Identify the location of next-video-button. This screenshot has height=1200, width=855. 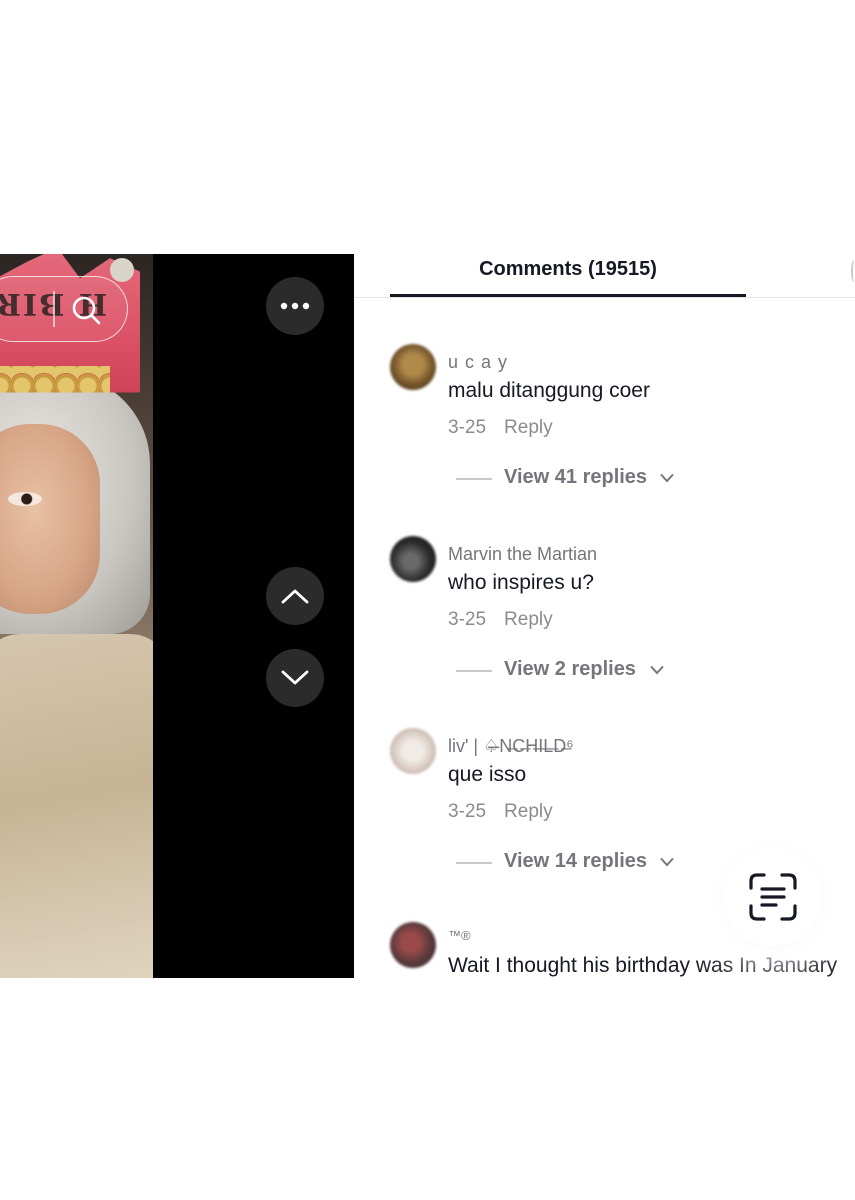
(295, 678).